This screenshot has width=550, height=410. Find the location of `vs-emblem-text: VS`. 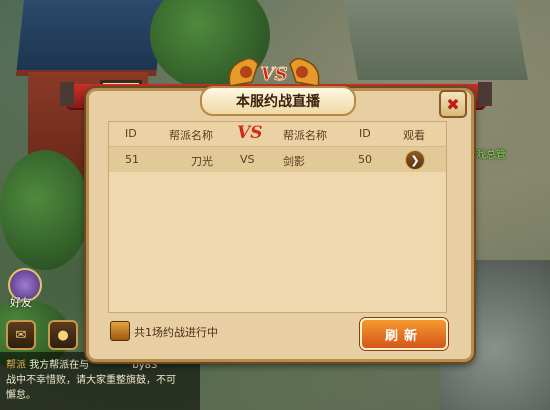

vs-emblem-text: VS is located at coordinates (274, 74).